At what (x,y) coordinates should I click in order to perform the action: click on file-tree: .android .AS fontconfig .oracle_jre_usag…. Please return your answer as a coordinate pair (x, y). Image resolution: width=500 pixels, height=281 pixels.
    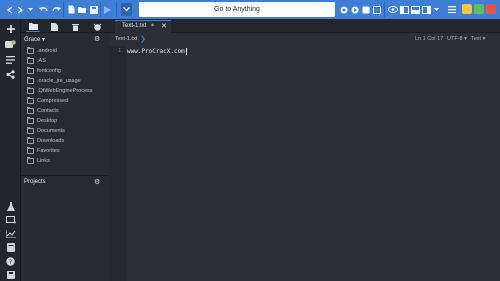
    Looking at the image, I should click on (65, 110).